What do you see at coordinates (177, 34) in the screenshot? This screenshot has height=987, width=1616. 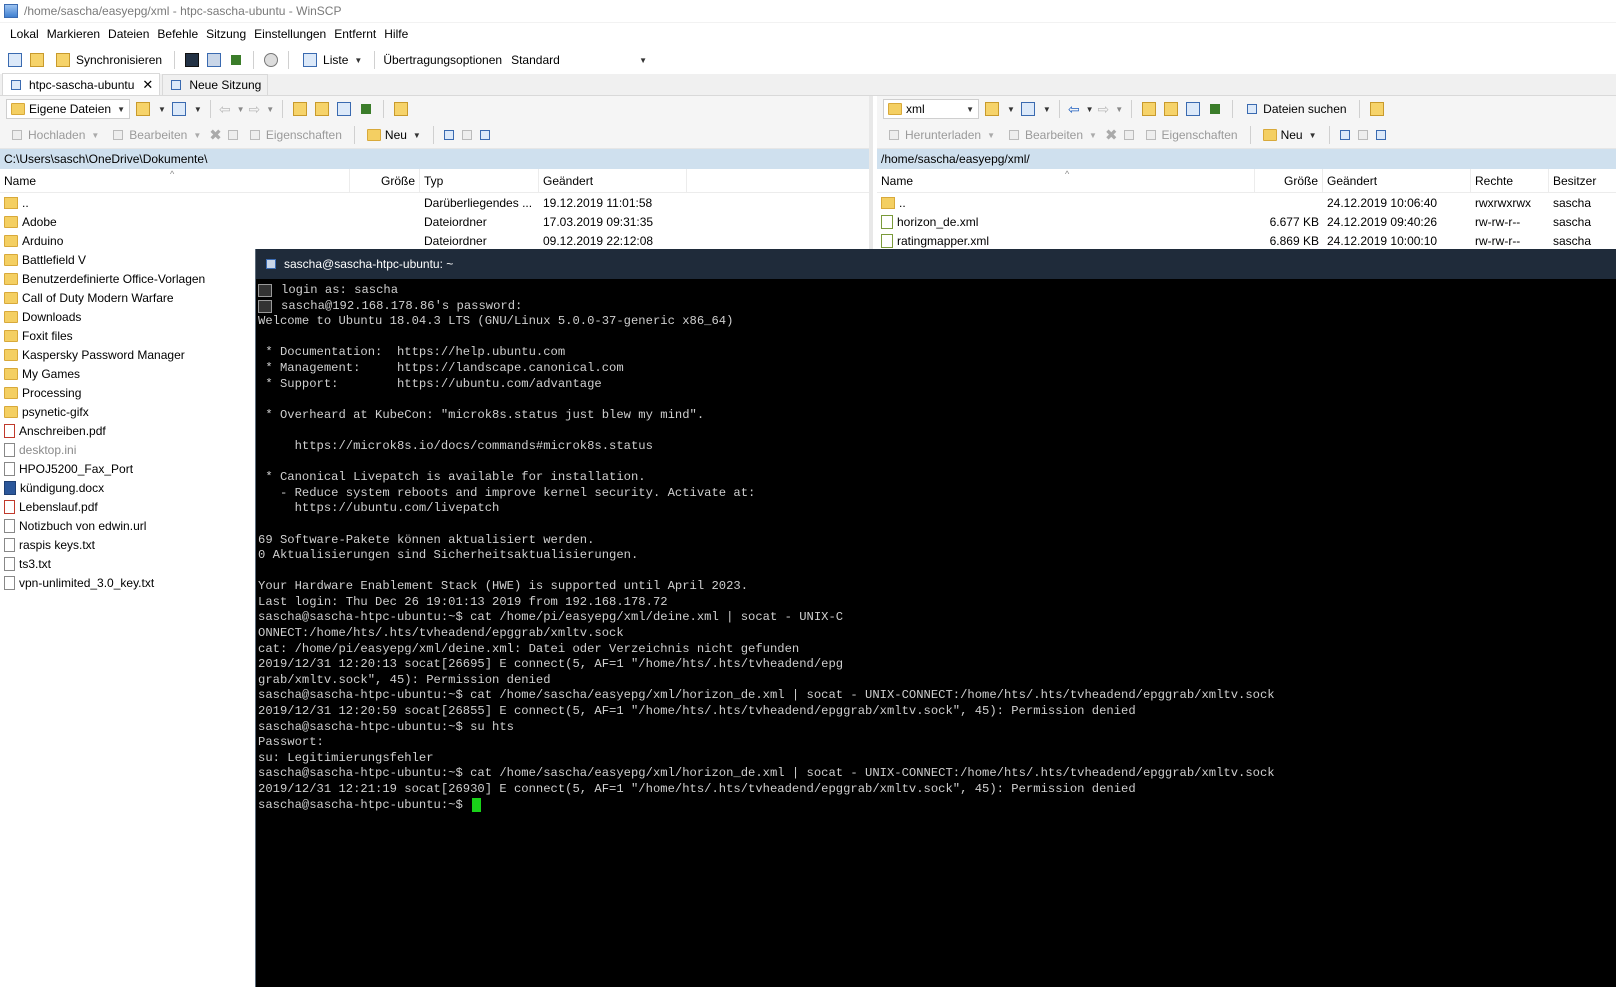 I see `menu-befehle: Befehle` at bounding box center [177, 34].